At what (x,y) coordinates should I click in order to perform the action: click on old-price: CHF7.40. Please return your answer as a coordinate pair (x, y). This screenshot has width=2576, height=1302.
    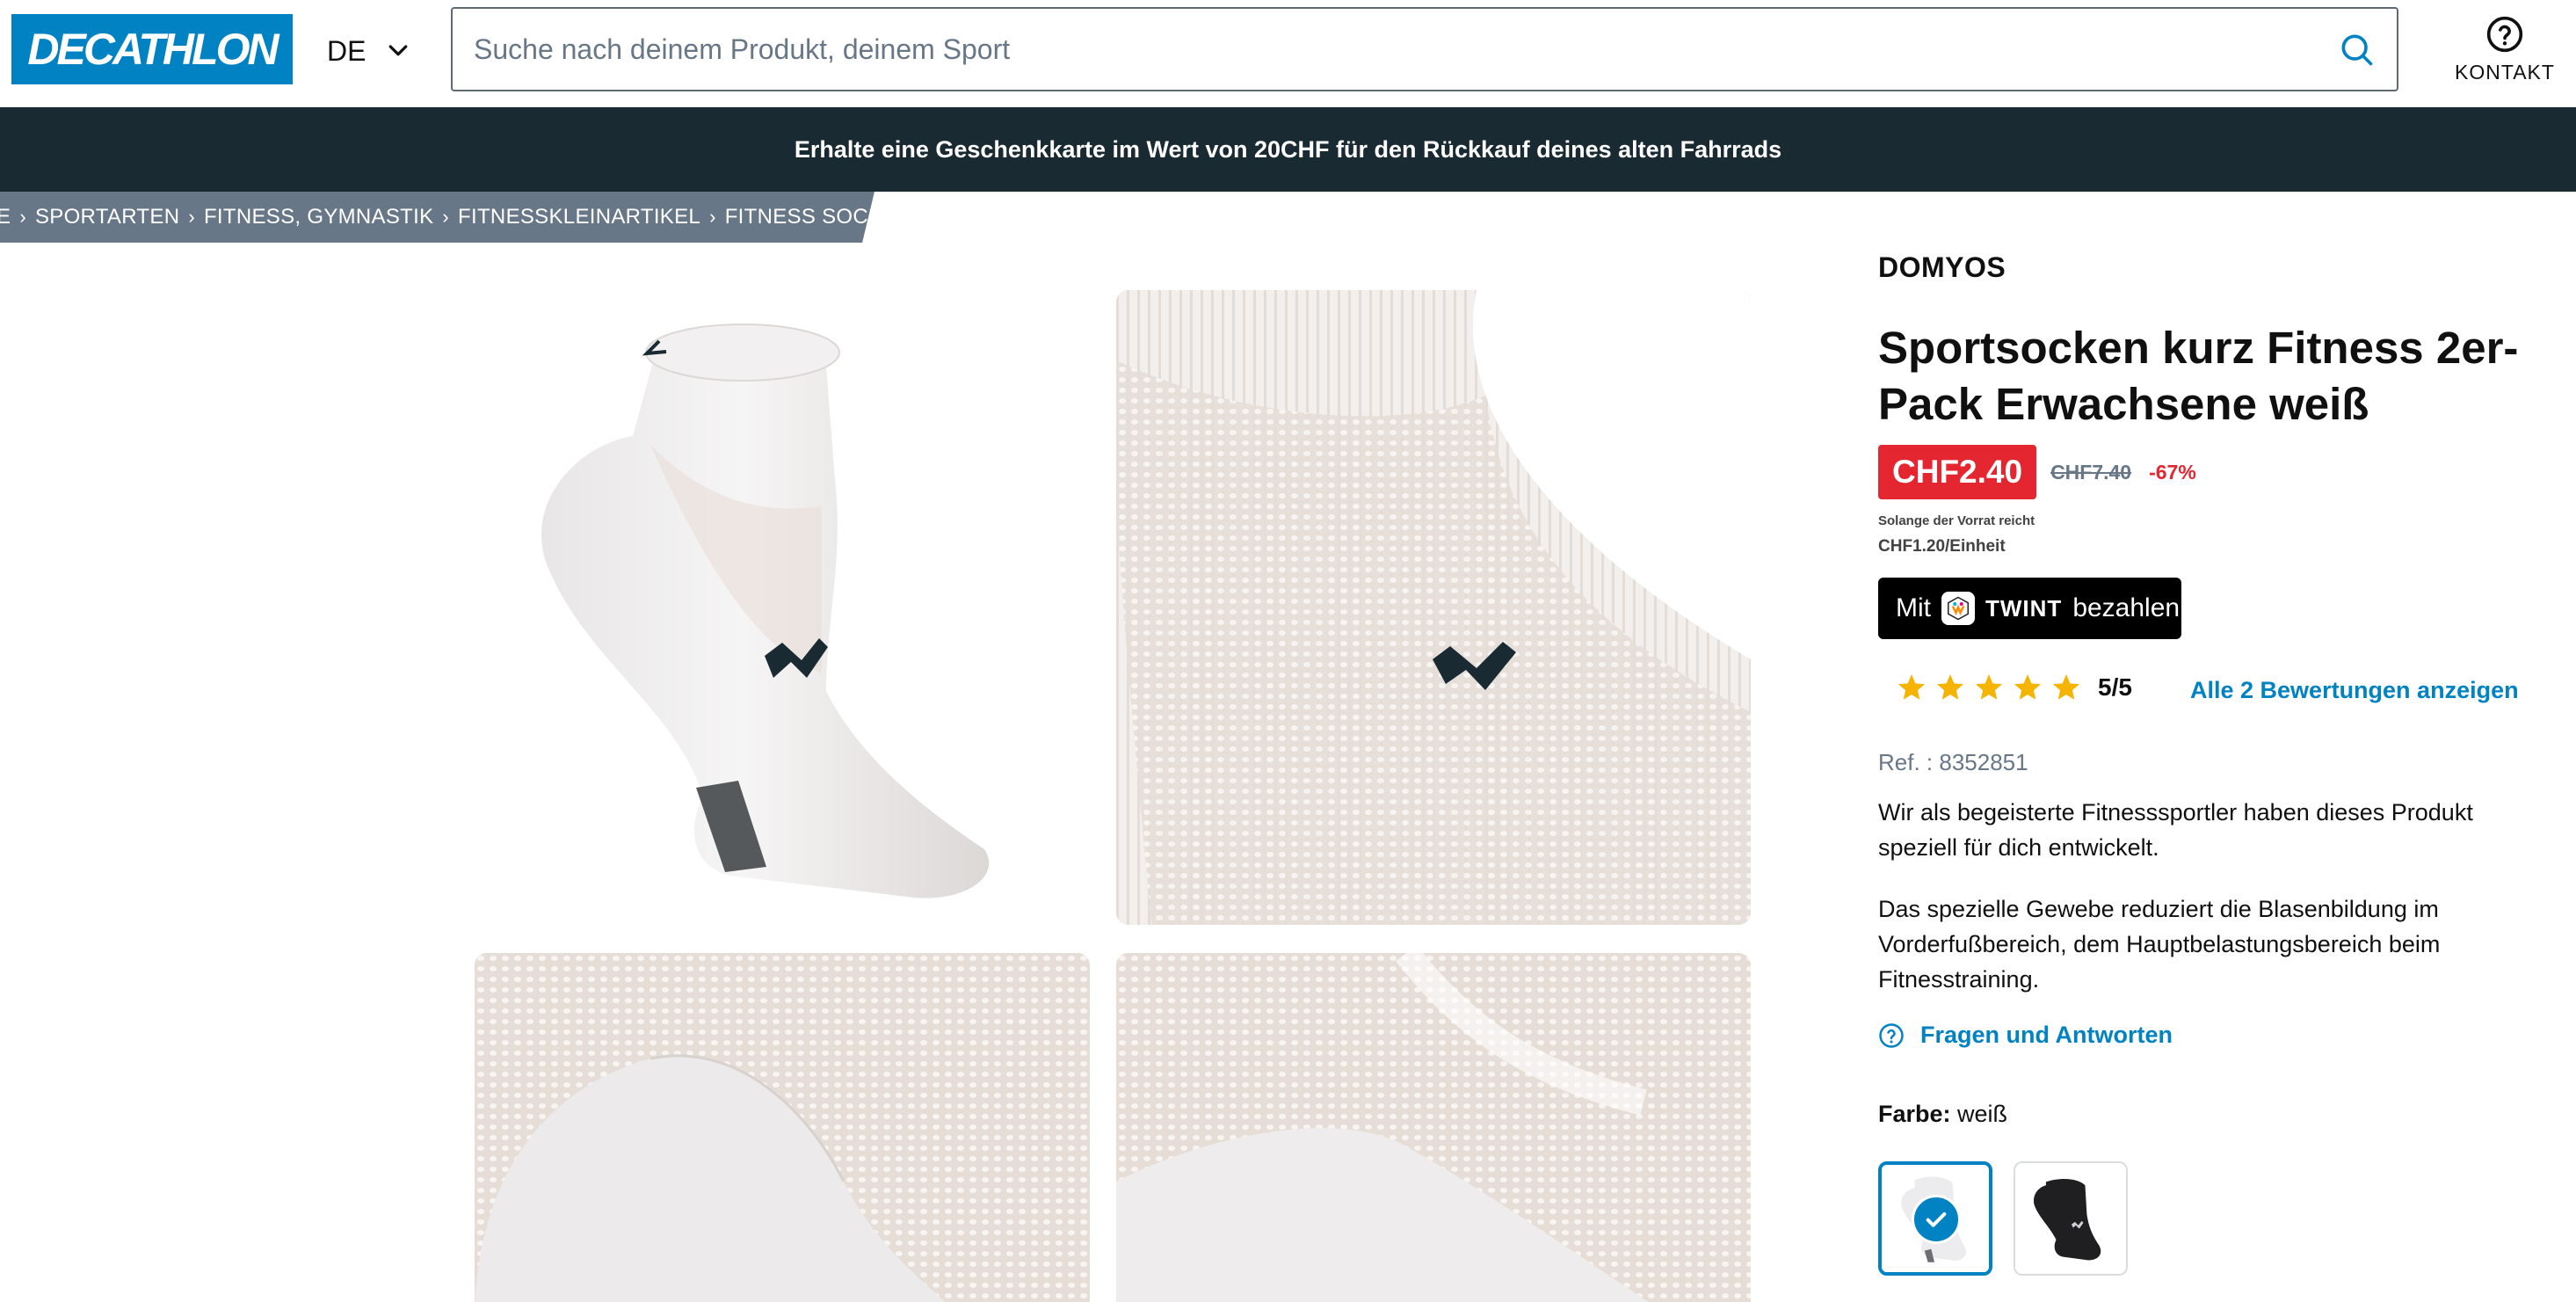
    Looking at the image, I should click on (2091, 472).